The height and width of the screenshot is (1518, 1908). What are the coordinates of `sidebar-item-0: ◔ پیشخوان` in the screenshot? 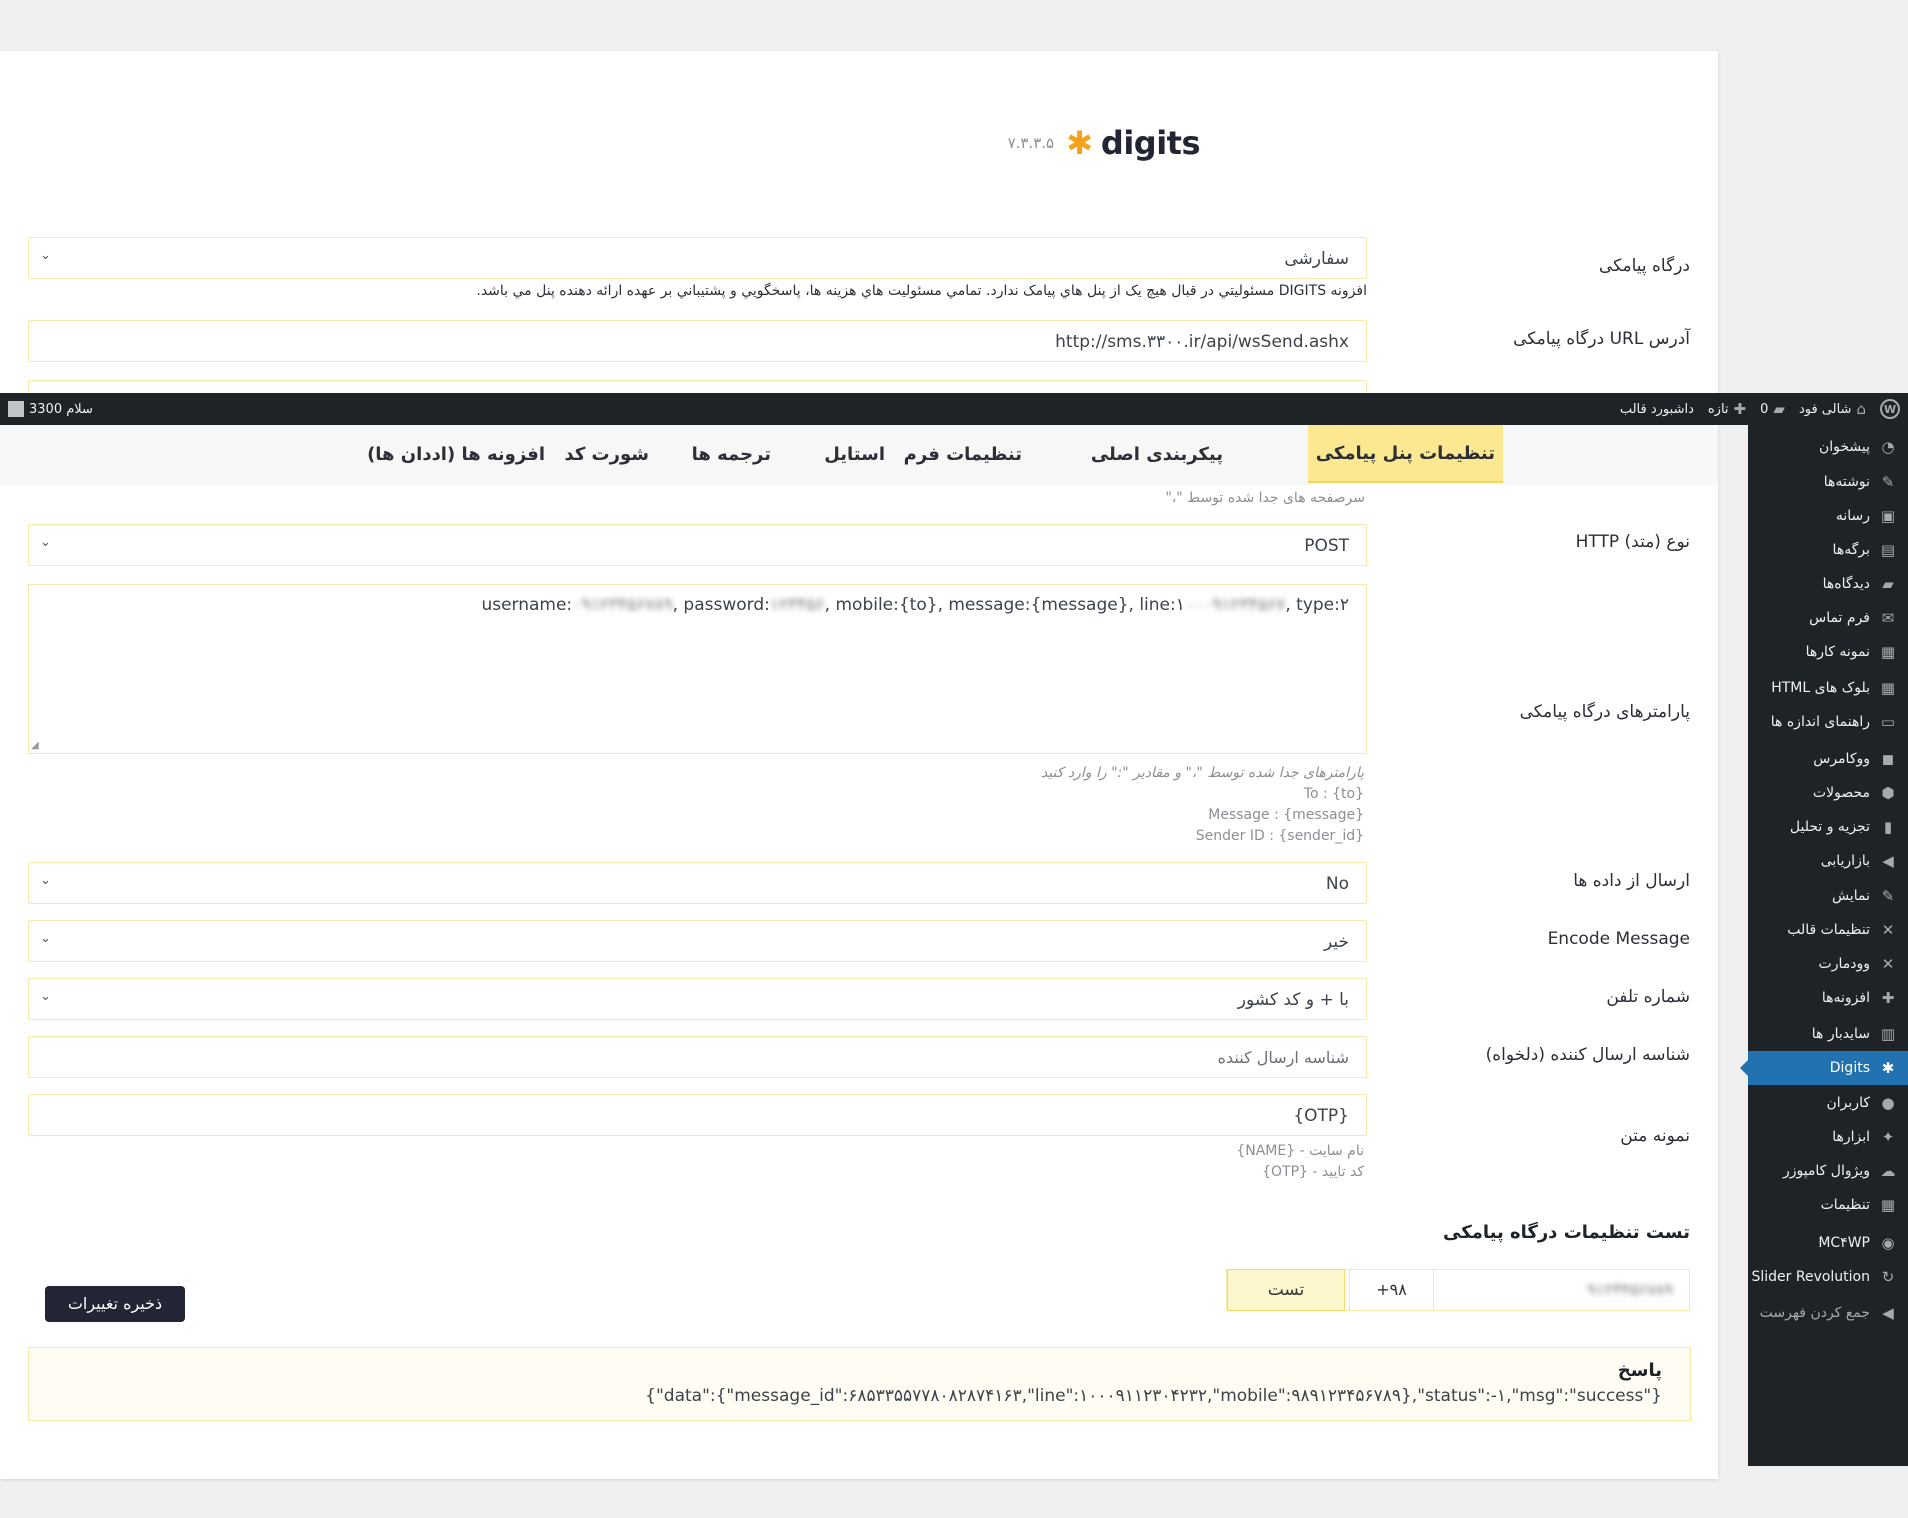 It's located at (1828, 447).